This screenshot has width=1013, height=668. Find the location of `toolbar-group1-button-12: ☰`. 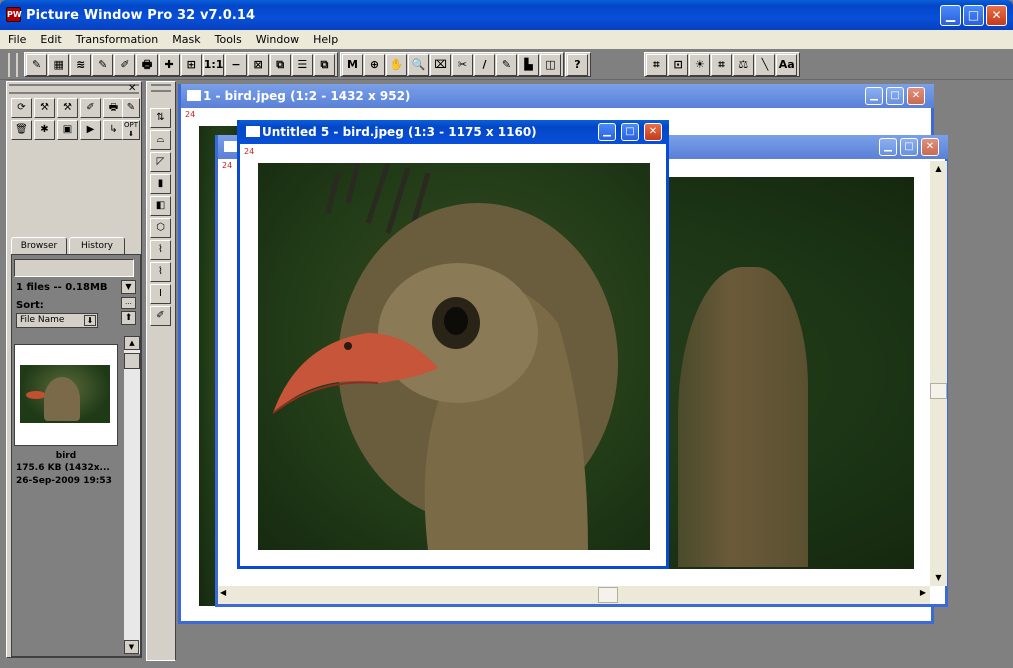

toolbar-group1-button-12: ☰ is located at coordinates (302, 65).